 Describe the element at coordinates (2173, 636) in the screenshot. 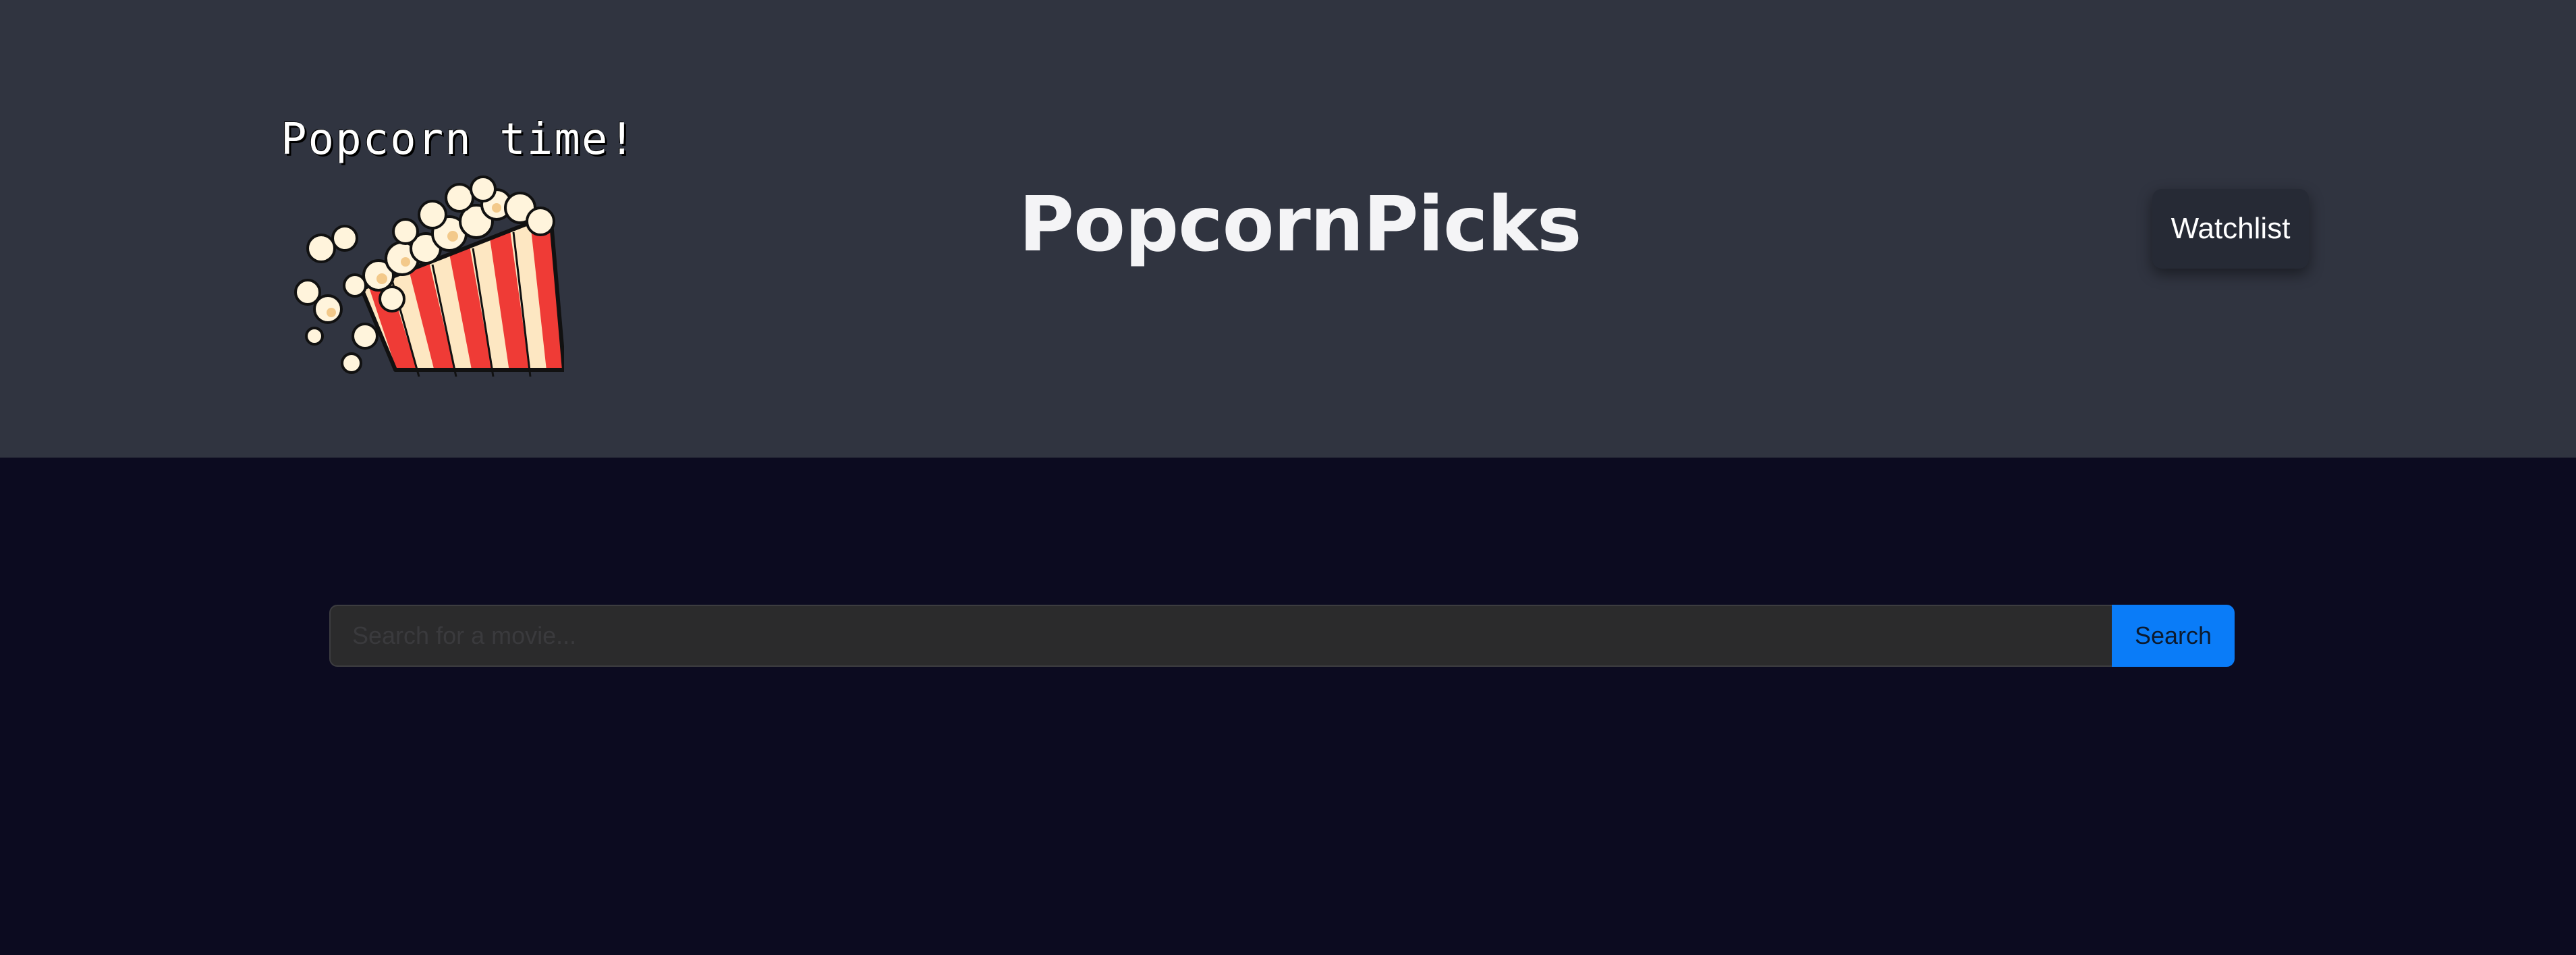

I see `search-button: Search` at that location.